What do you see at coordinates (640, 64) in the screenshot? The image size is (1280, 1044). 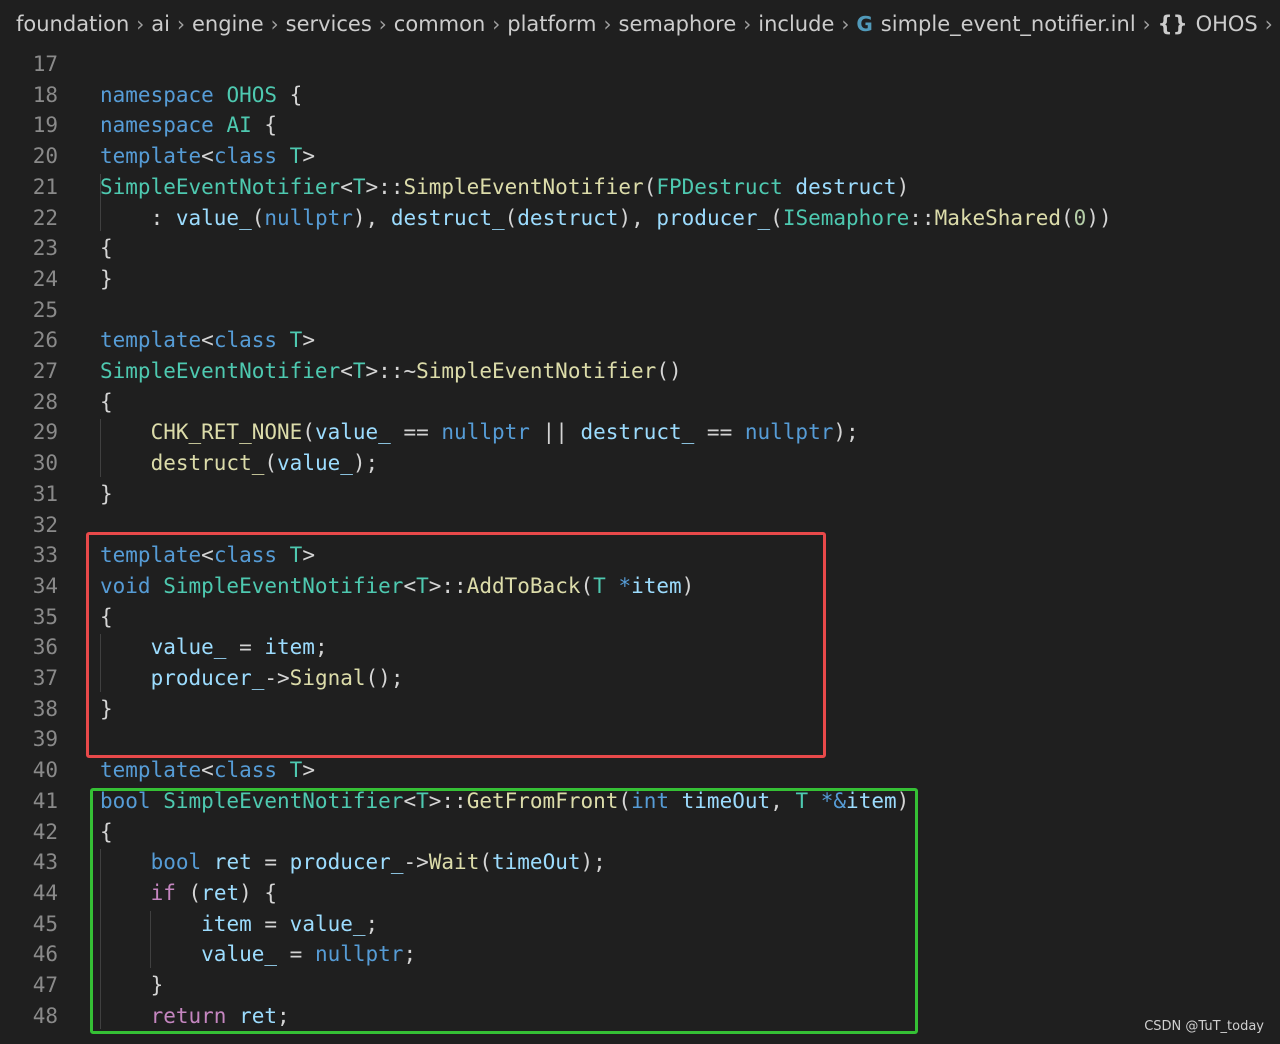 I see `code-line: 17` at bounding box center [640, 64].